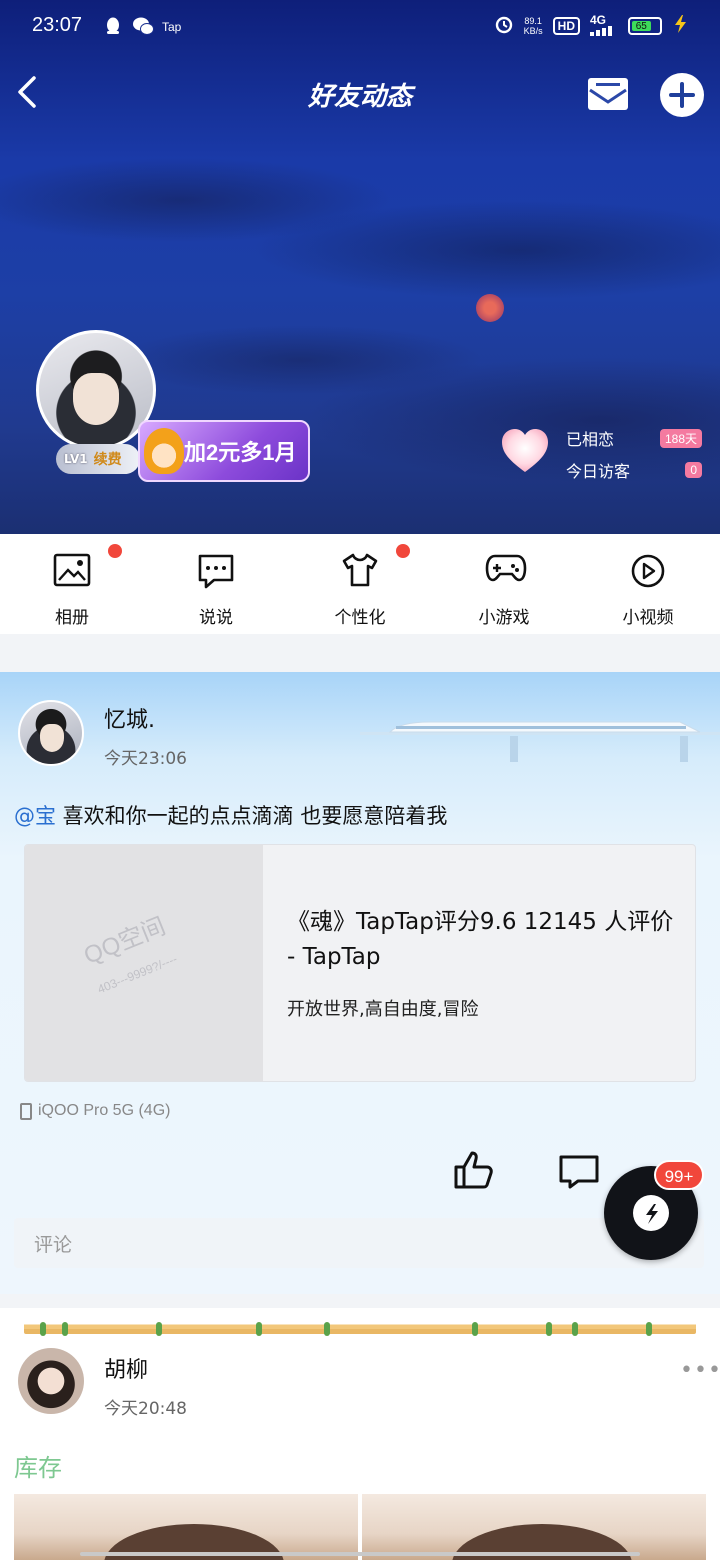 Image resolution: width=720 pixels, height=1560 pixels. Describe the element at coordinates (57, 25) in the screenshot. I see `status-time: 23:07` at that location.